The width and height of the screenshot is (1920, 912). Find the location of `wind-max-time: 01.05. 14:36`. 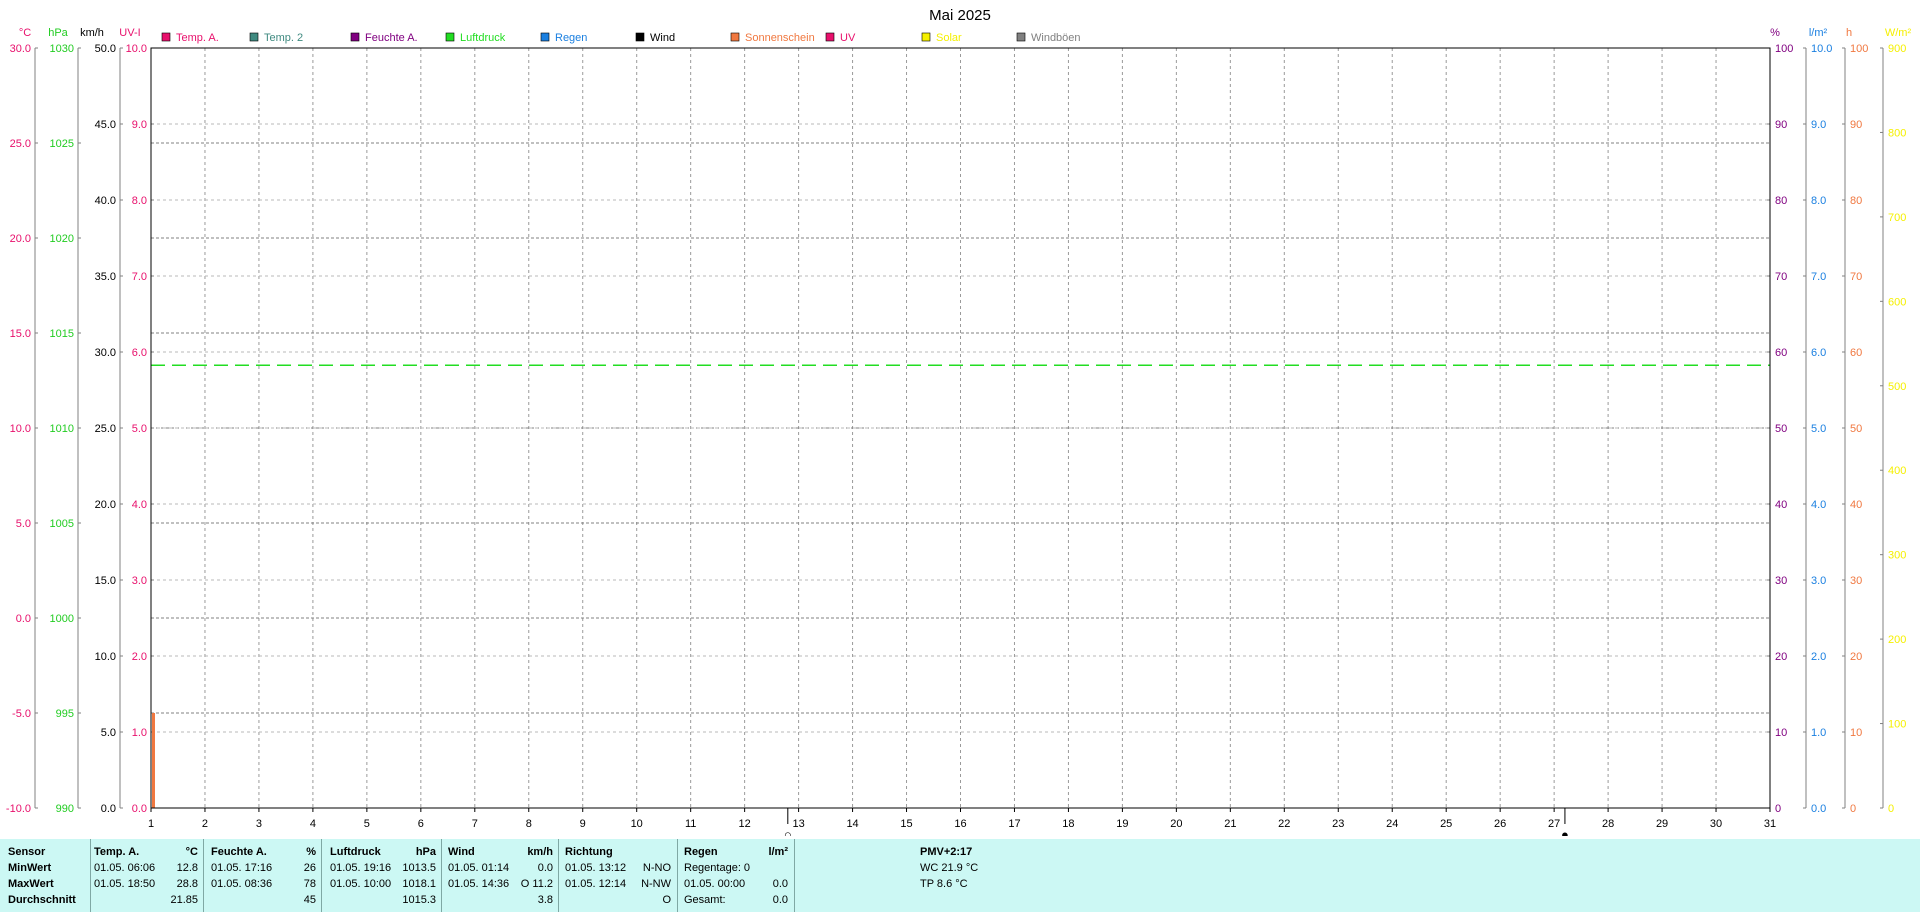

wind-max-time: 01.05. 14:36 is located at coordinates (479, 884).